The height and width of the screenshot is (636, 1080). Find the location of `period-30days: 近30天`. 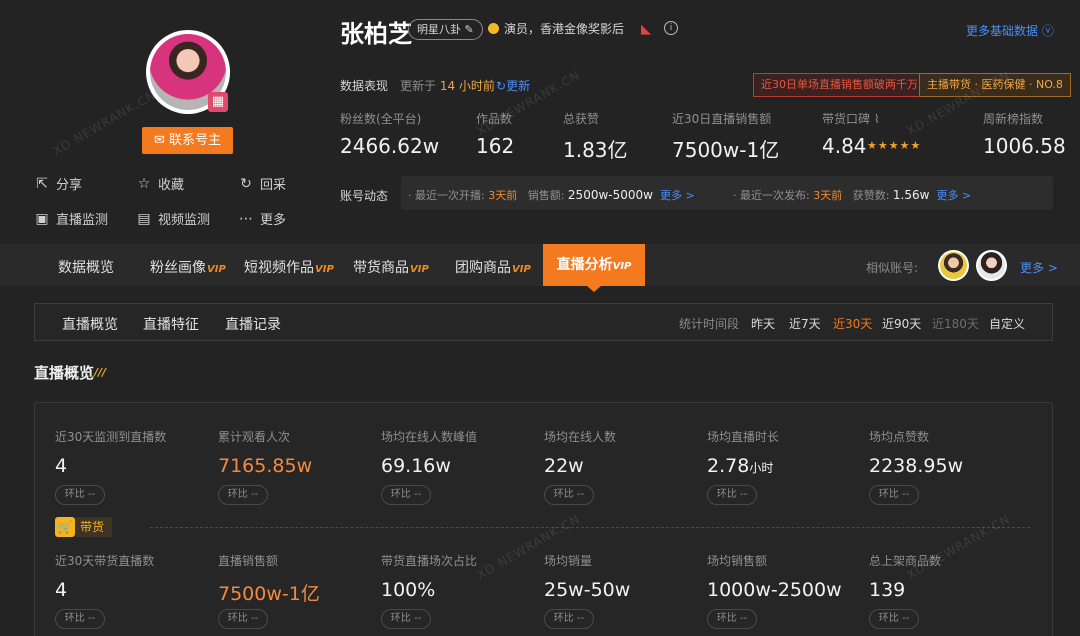

period-30days: 近30天 is located at coordinates (852, 323).